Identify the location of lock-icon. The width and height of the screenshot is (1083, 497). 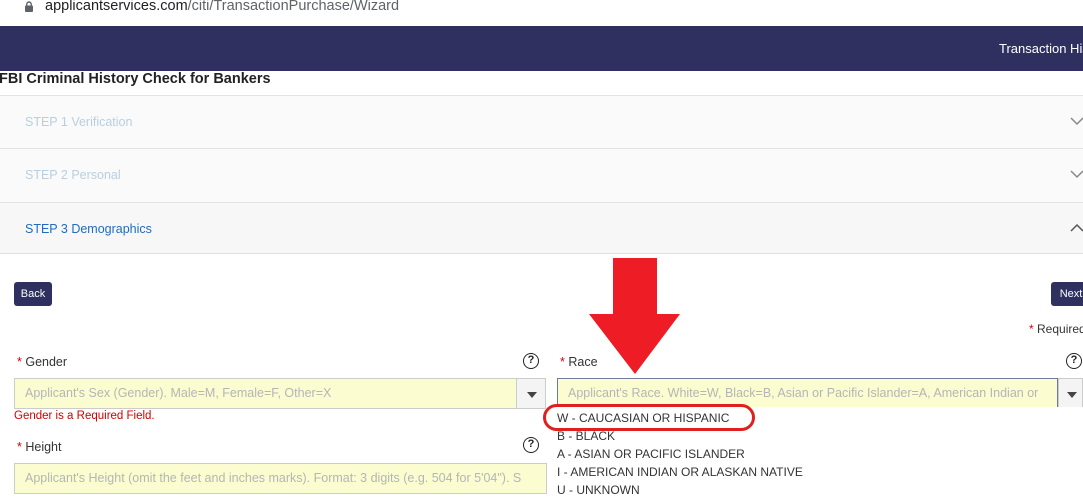
(29, 6).